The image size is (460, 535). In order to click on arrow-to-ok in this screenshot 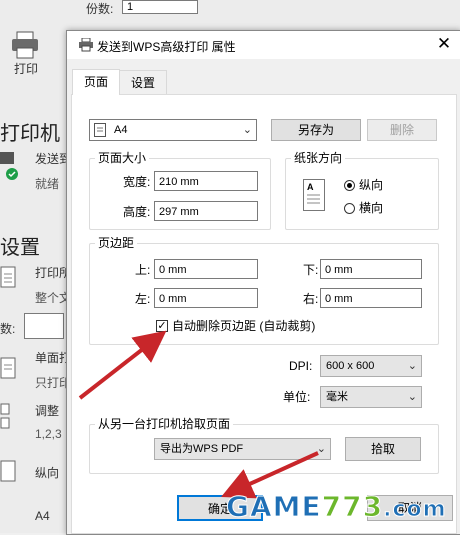, I will do `click(270, 475)`.